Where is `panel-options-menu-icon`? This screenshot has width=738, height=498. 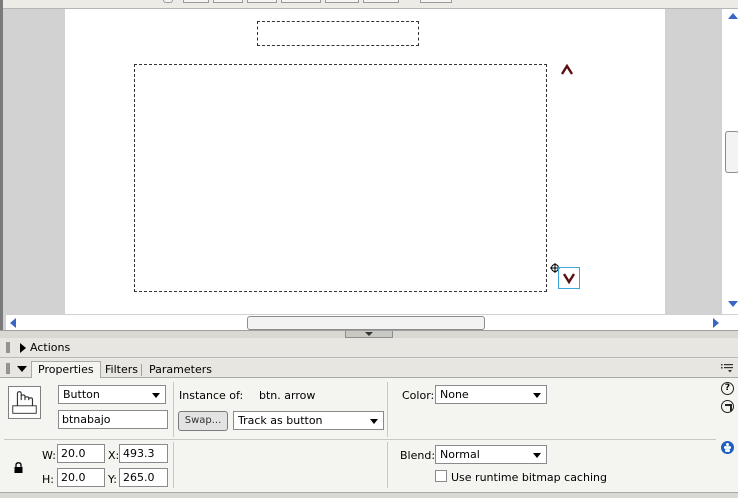
panel-options-menu-icon is located at coordinates (727, 368).